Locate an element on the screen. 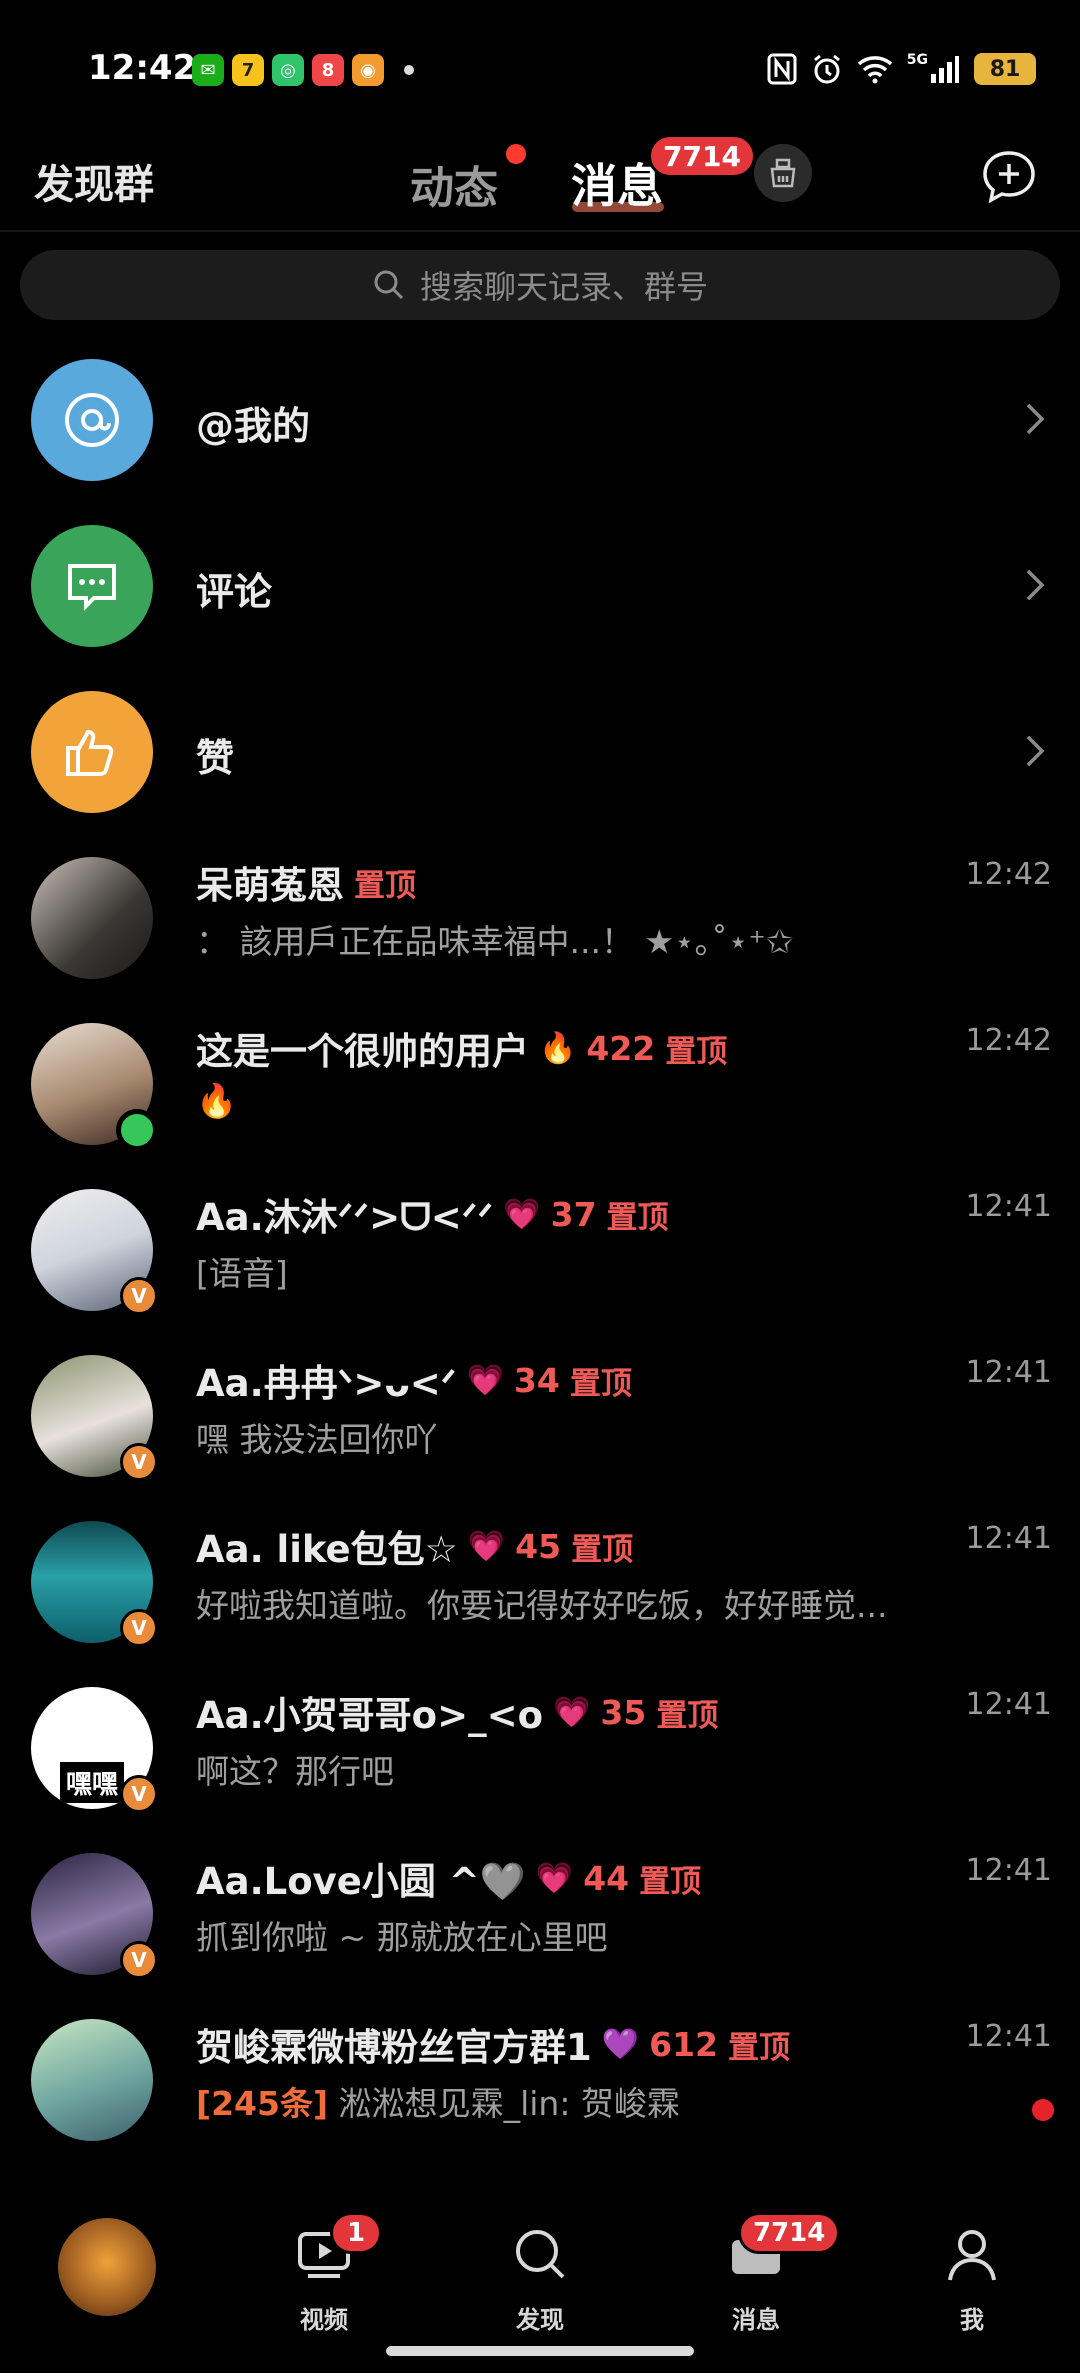 This screenshot has width=1080, height=2373. tab-video: 1 视频 is located at coordinates (324, 2273).